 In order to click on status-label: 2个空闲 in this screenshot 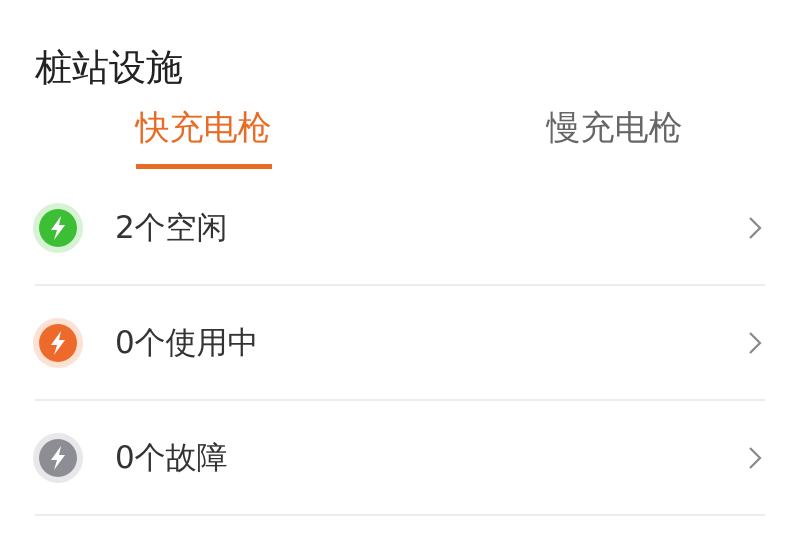, I will do `click(172, 228)`.